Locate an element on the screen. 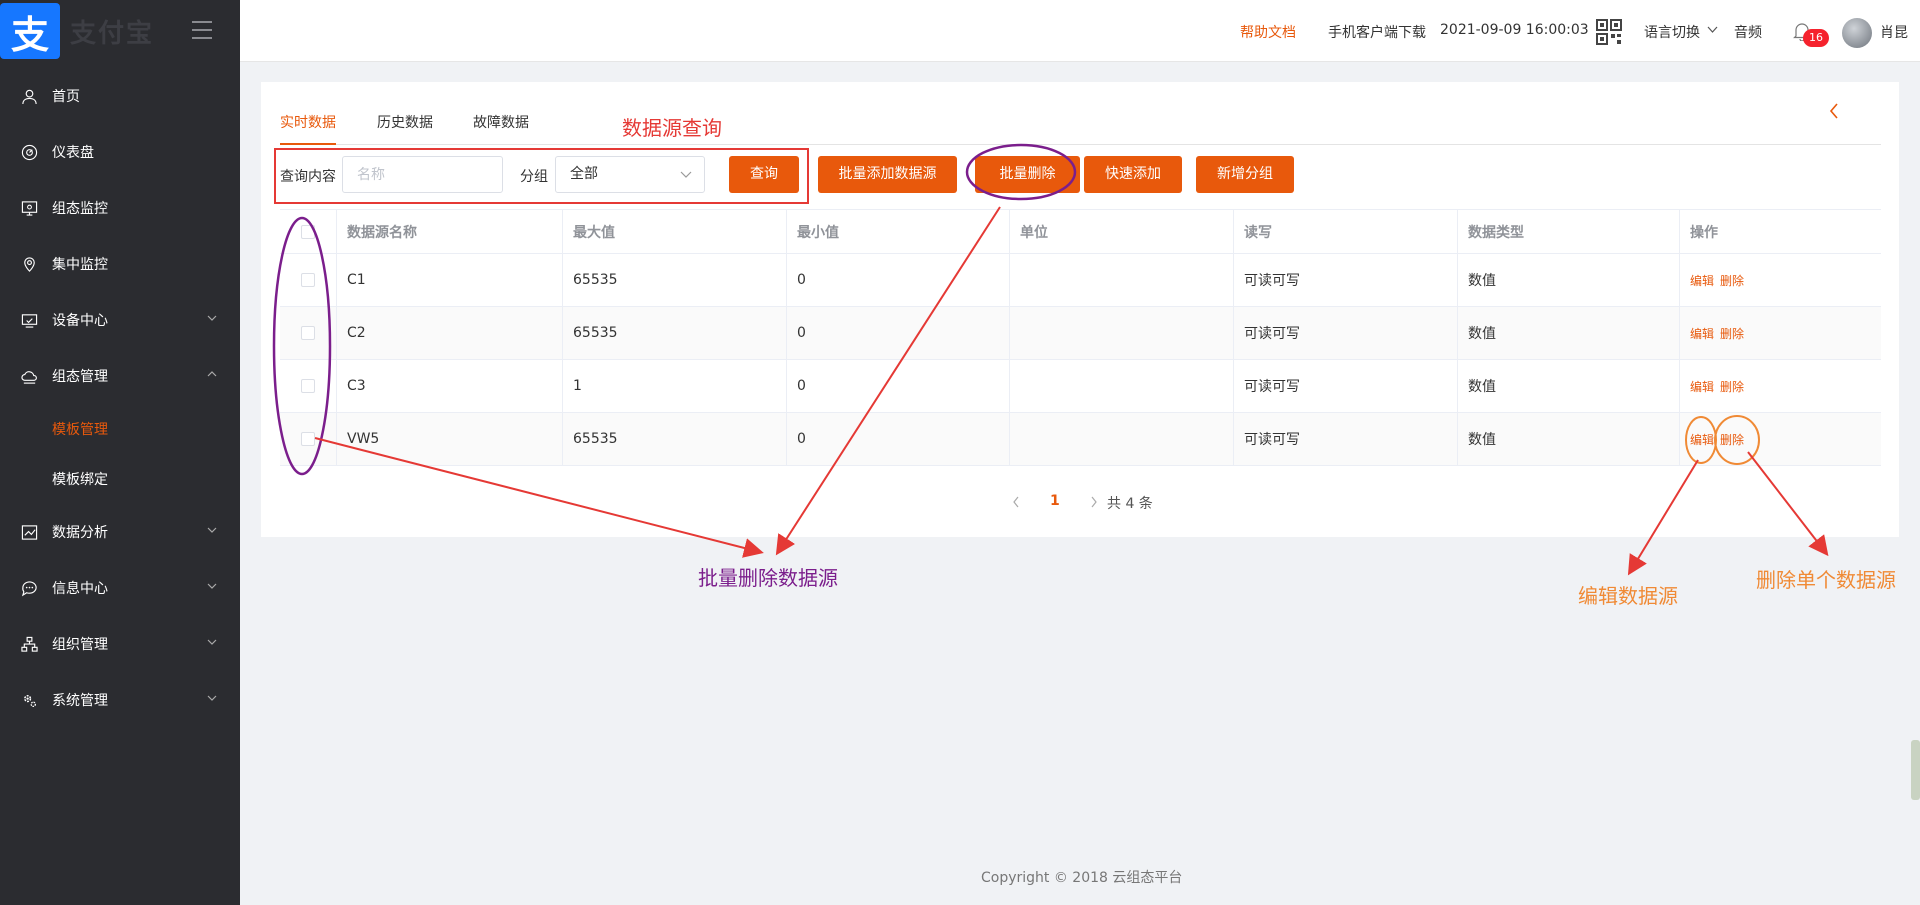 The height and width of the screenshot is (905, 1920). menu-toggle-icon is located at coordinates (202, 30).